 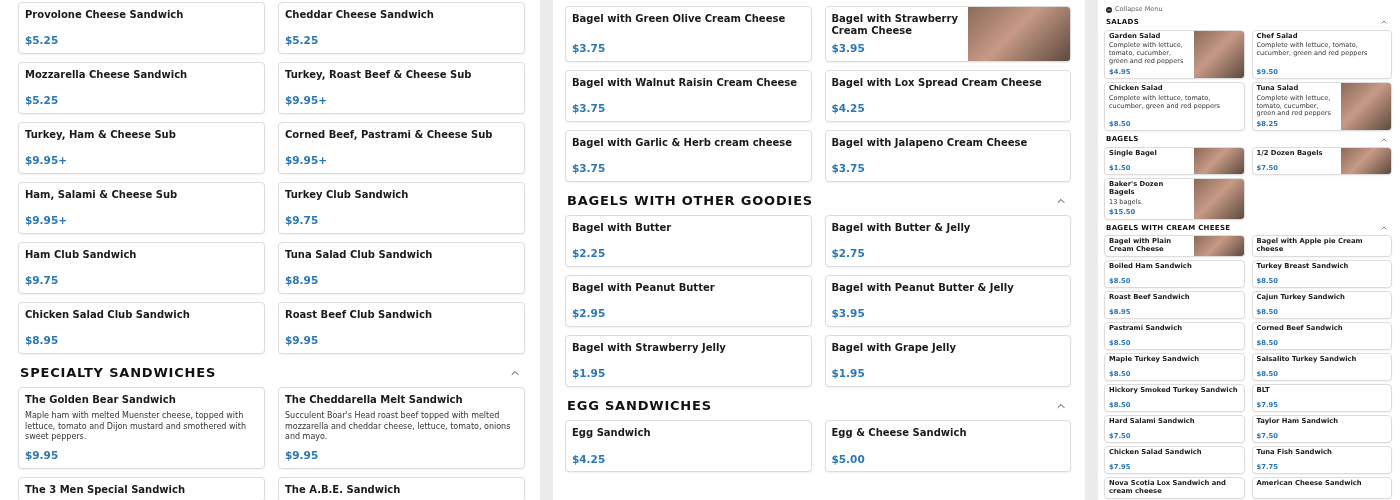 I want to click on item-name: Ham Club Sandwich, so click(x=81, y=255).